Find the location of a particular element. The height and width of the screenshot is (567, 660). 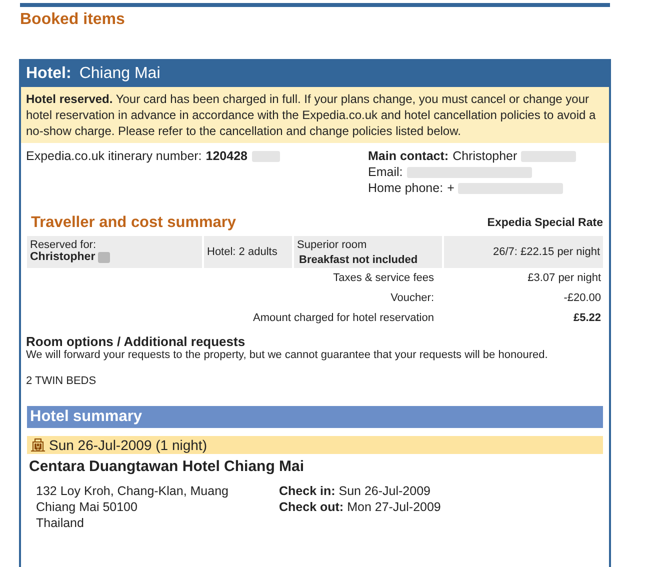

cost-value: £3.07 per night is located at coordinates (563, 278).